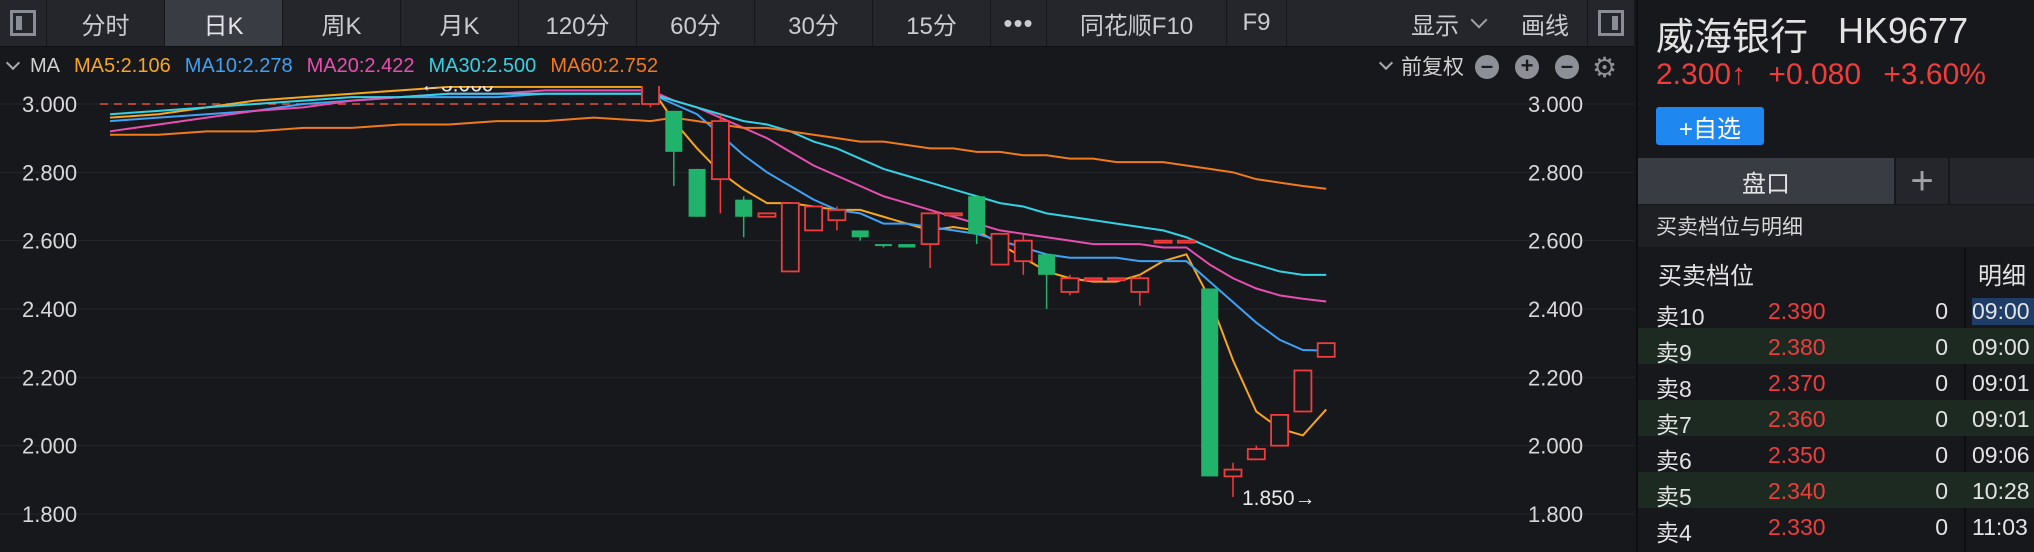 The image size is (2034, 552). I want to click on y-tick-label-right: 2.000, so click(1555, 446).